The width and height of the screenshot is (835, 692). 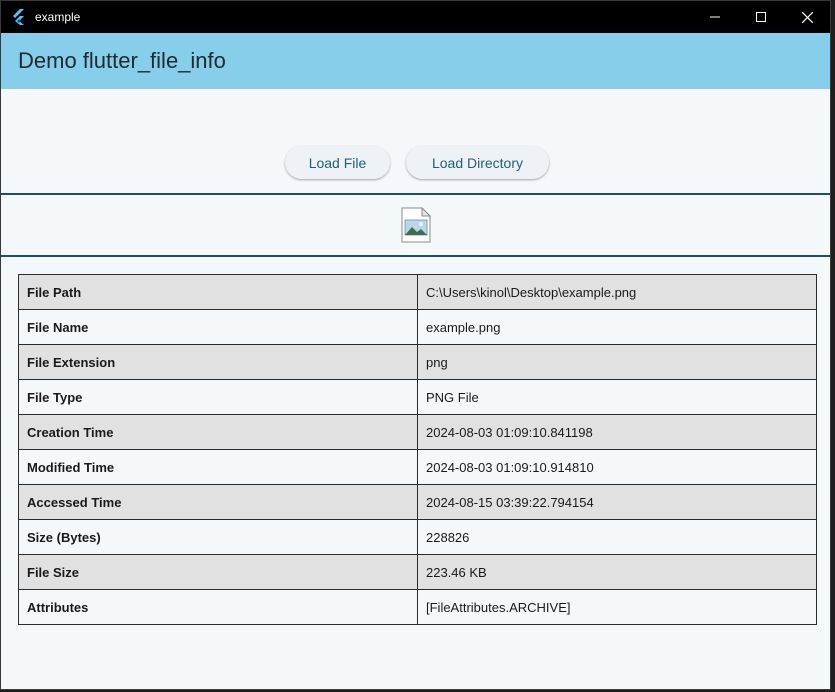 What do you see at coordinates (415, 141) in the screenshot?
I see `action-area: Load File Load Directory` at bounding box center [415, 141].